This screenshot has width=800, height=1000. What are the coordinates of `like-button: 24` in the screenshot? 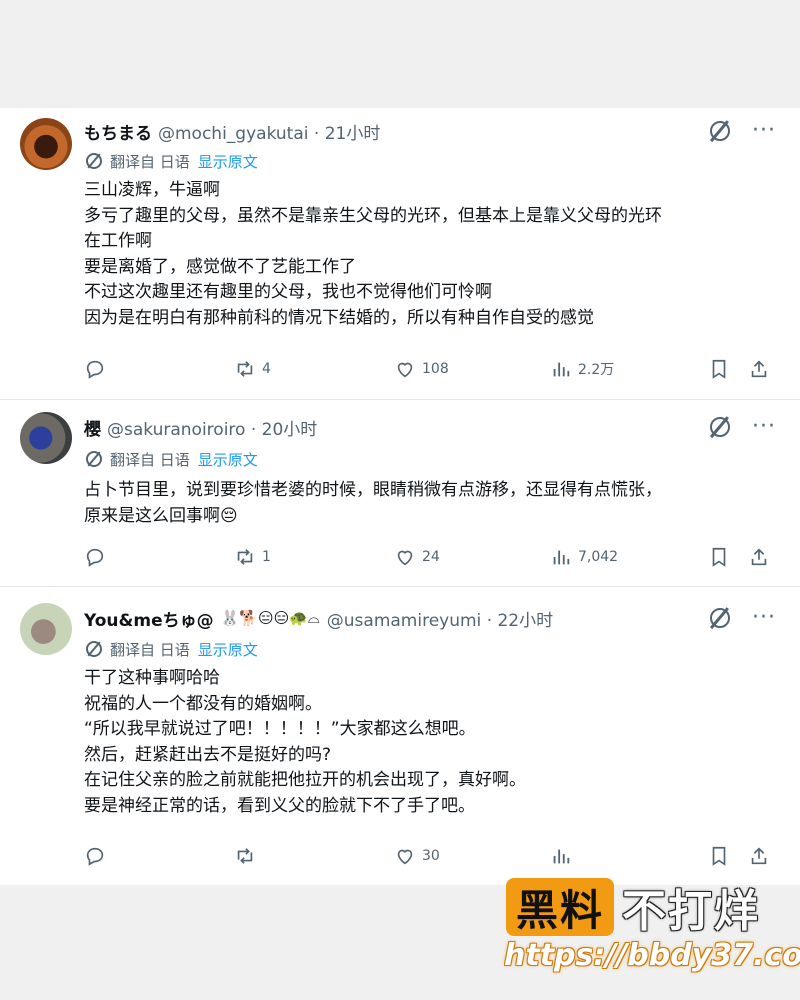 It's located at (417, 557).